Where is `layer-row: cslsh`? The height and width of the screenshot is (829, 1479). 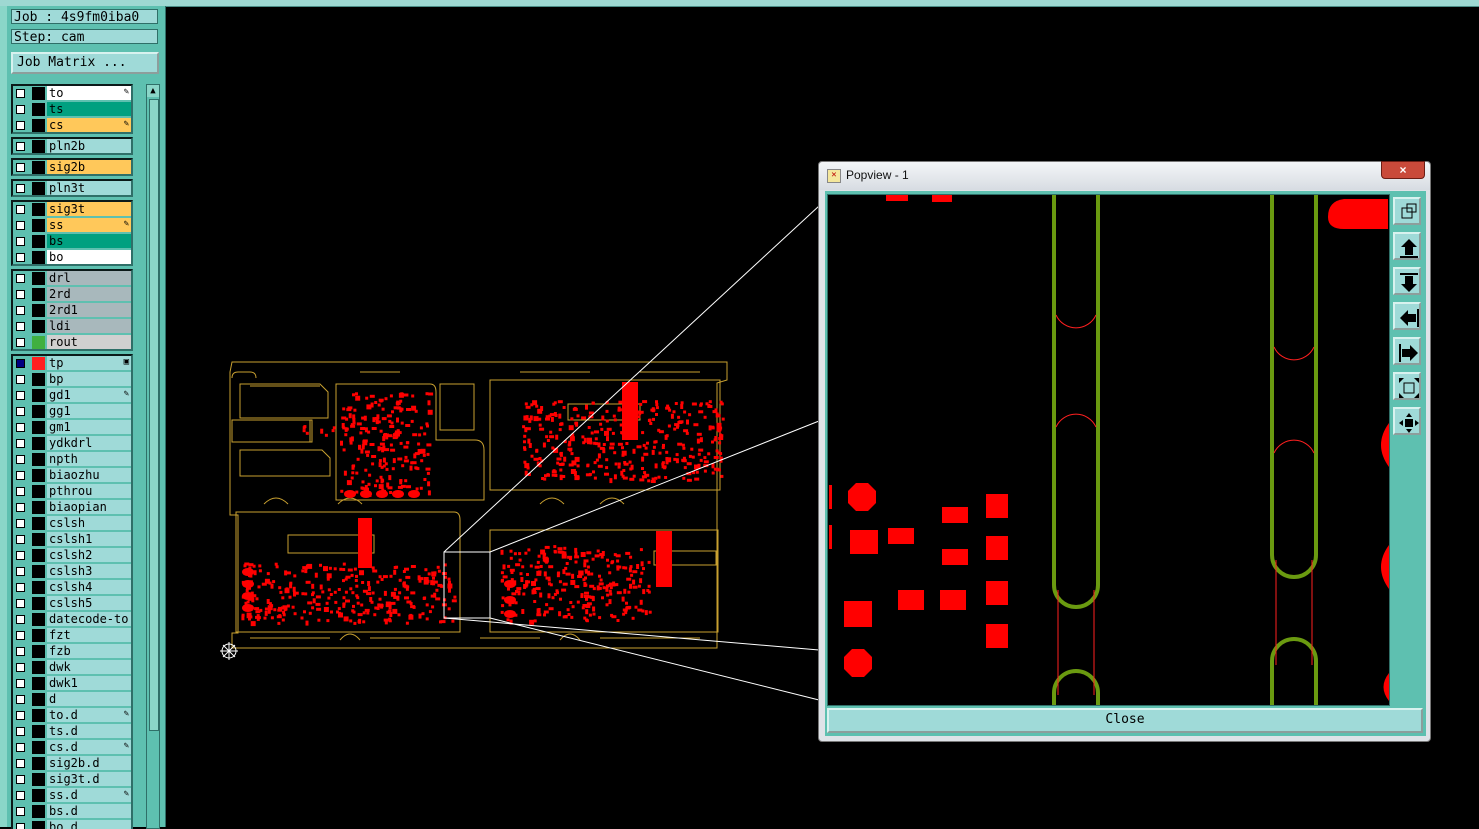
layer-row: cslsh is located at coordinates (72, 523).